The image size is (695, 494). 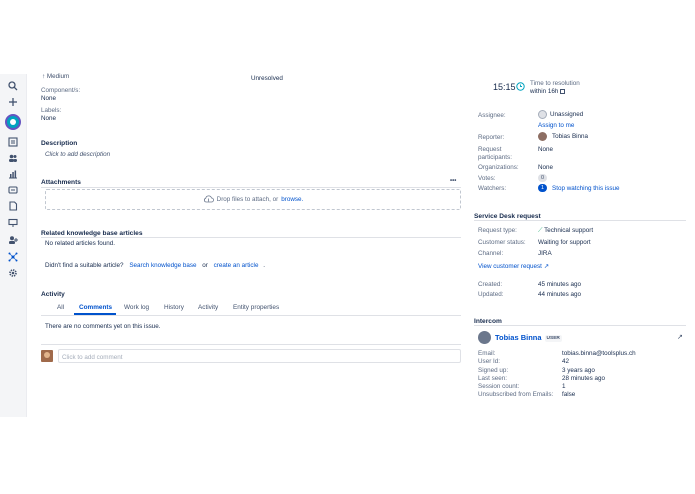 What do you see at coordinates (453, 181) in the screenshot?
I see `attachments-more-button: •••` at bounding box center [453, 181].